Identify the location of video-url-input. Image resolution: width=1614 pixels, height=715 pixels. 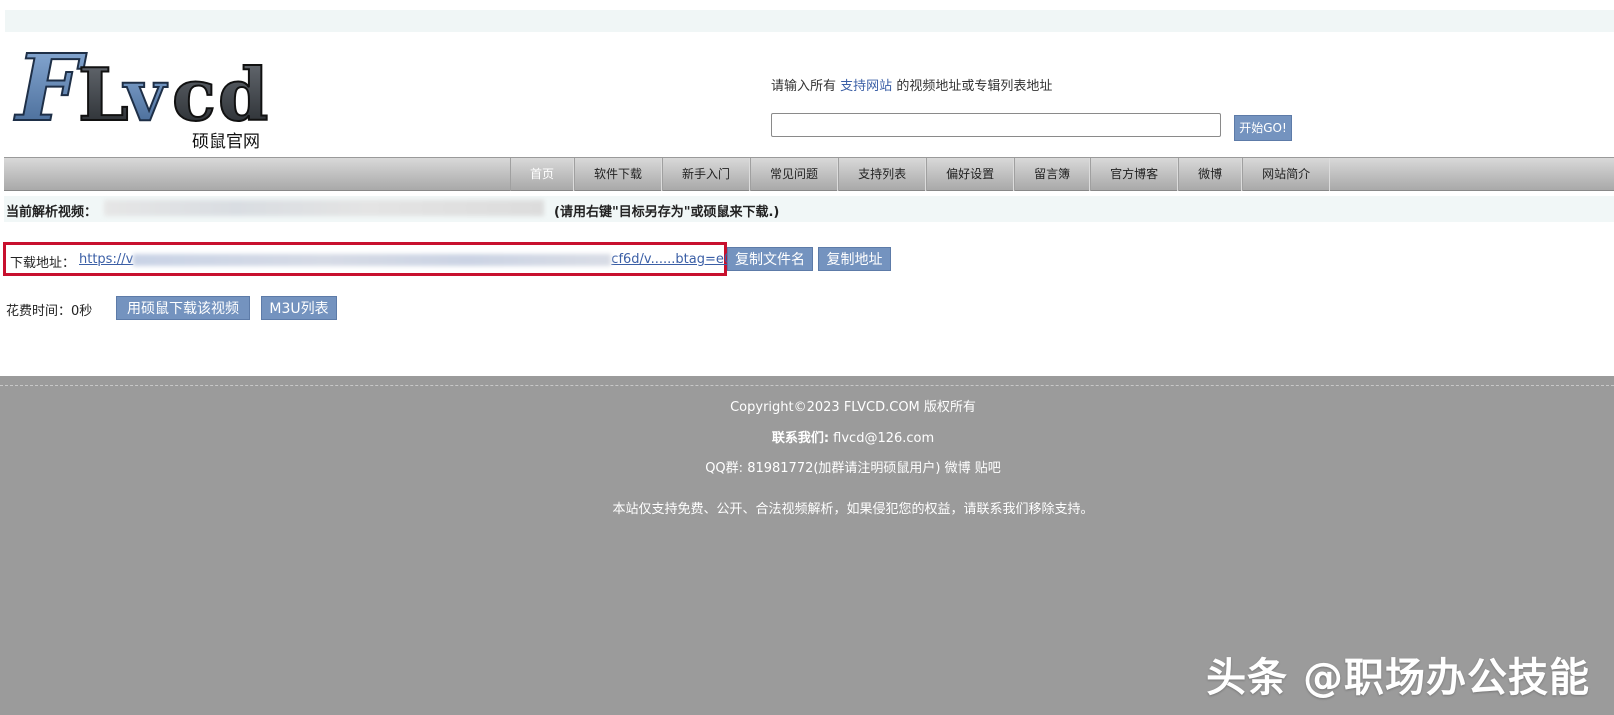
(996, 125).